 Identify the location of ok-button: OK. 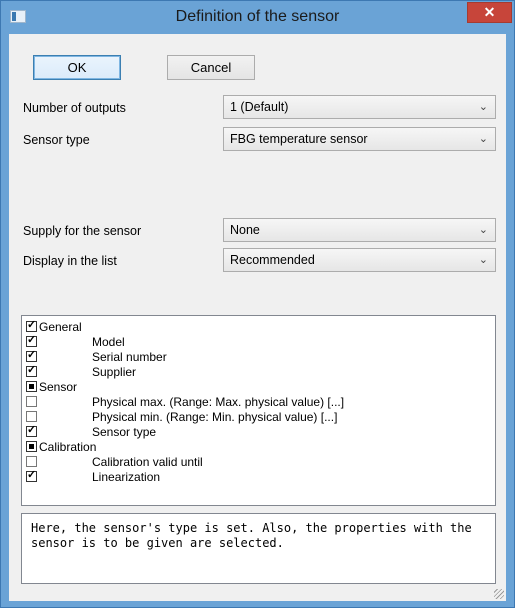
(77, 67).